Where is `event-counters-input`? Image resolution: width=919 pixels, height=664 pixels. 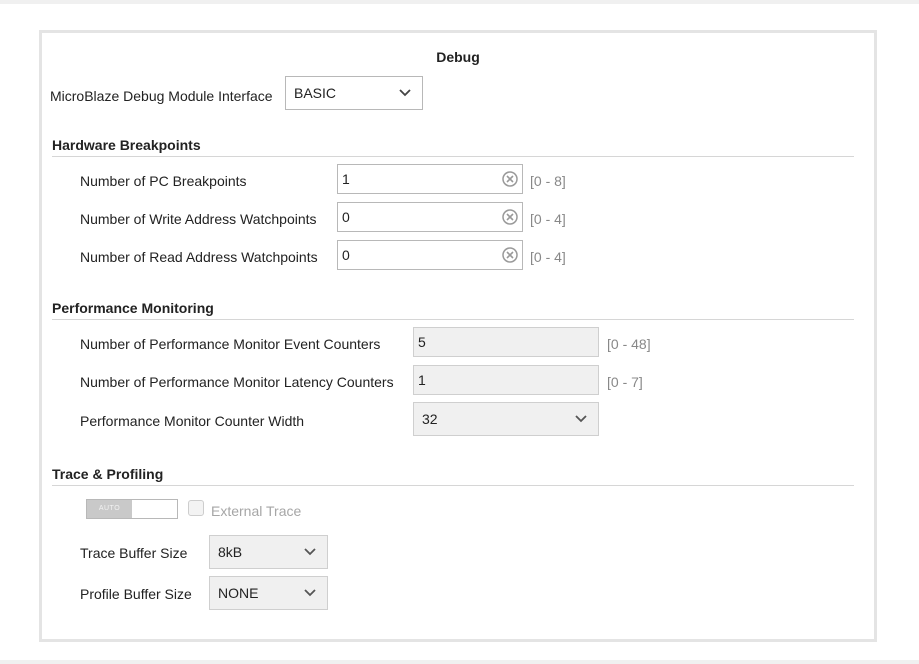
event-counters-input is located at coordinates (506, 342).